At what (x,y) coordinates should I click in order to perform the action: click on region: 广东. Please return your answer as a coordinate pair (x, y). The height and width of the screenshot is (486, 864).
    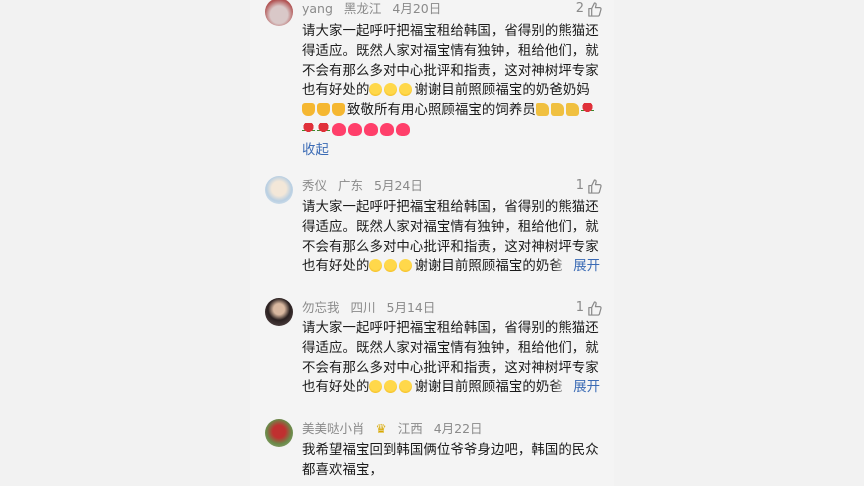
    Looking at the image, I should click on (351, 185).